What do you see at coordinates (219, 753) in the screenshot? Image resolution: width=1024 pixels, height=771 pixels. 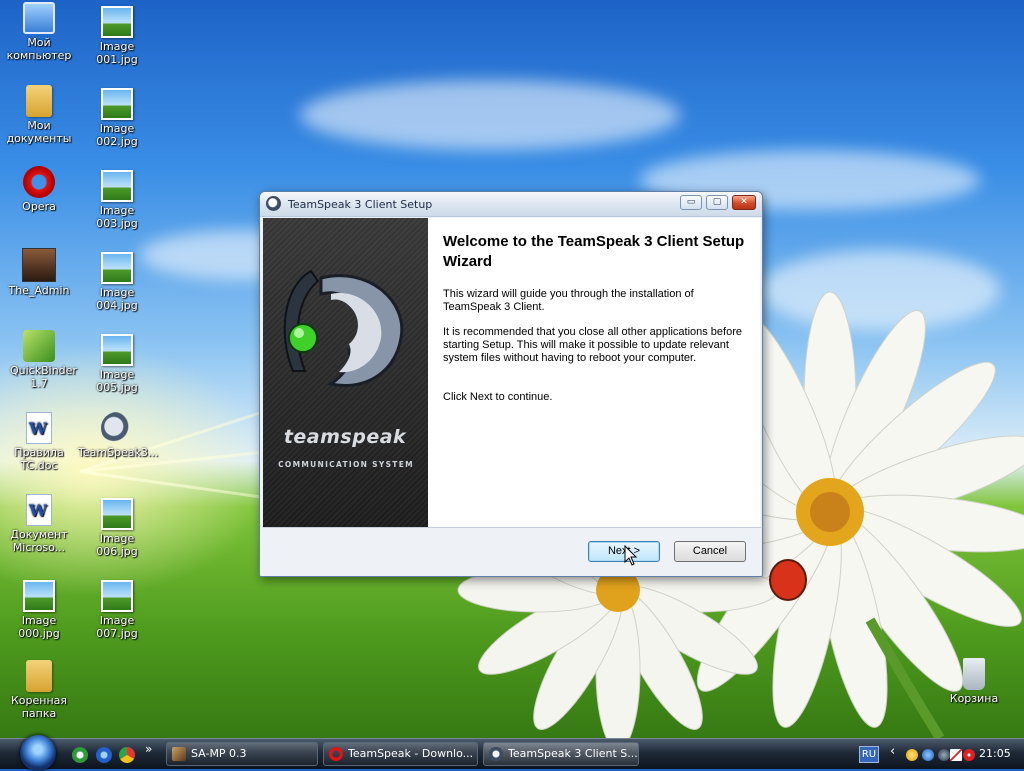 I see `taskbar-item-label: SA-MP 0.3` at bounding box center [219, 753].